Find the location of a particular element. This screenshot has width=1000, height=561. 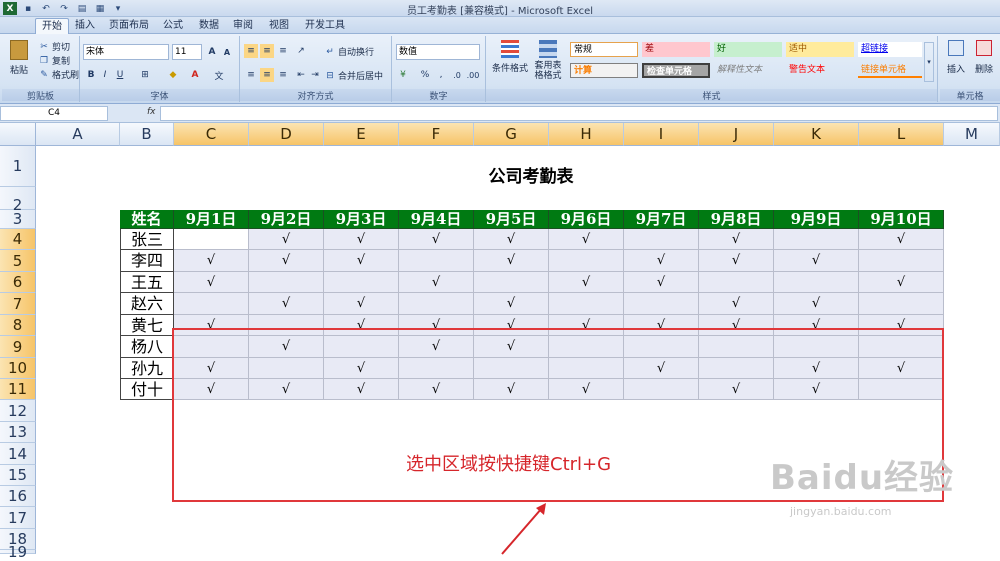

tab-review: 审阅 is located at coordinates (243, 26).